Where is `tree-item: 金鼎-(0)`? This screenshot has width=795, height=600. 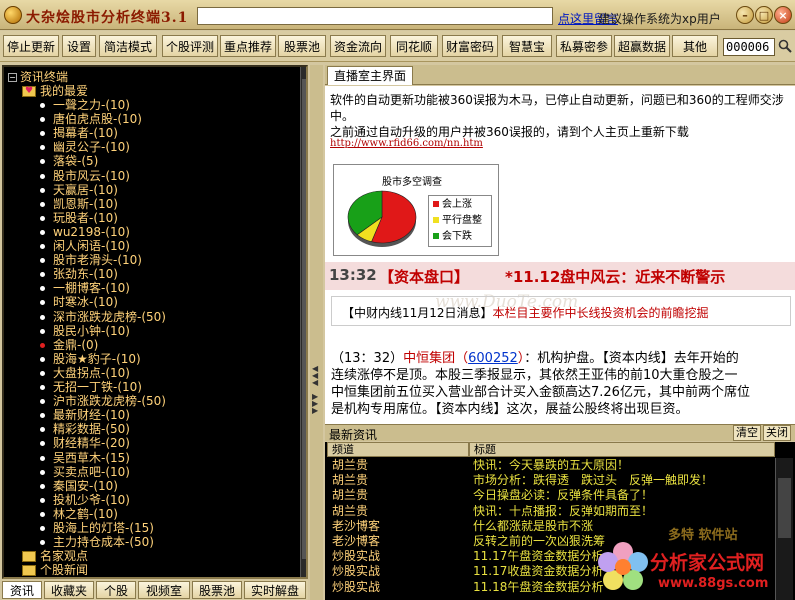
tree-item: 金鼎-(0) is located at coordinates (69, 345).